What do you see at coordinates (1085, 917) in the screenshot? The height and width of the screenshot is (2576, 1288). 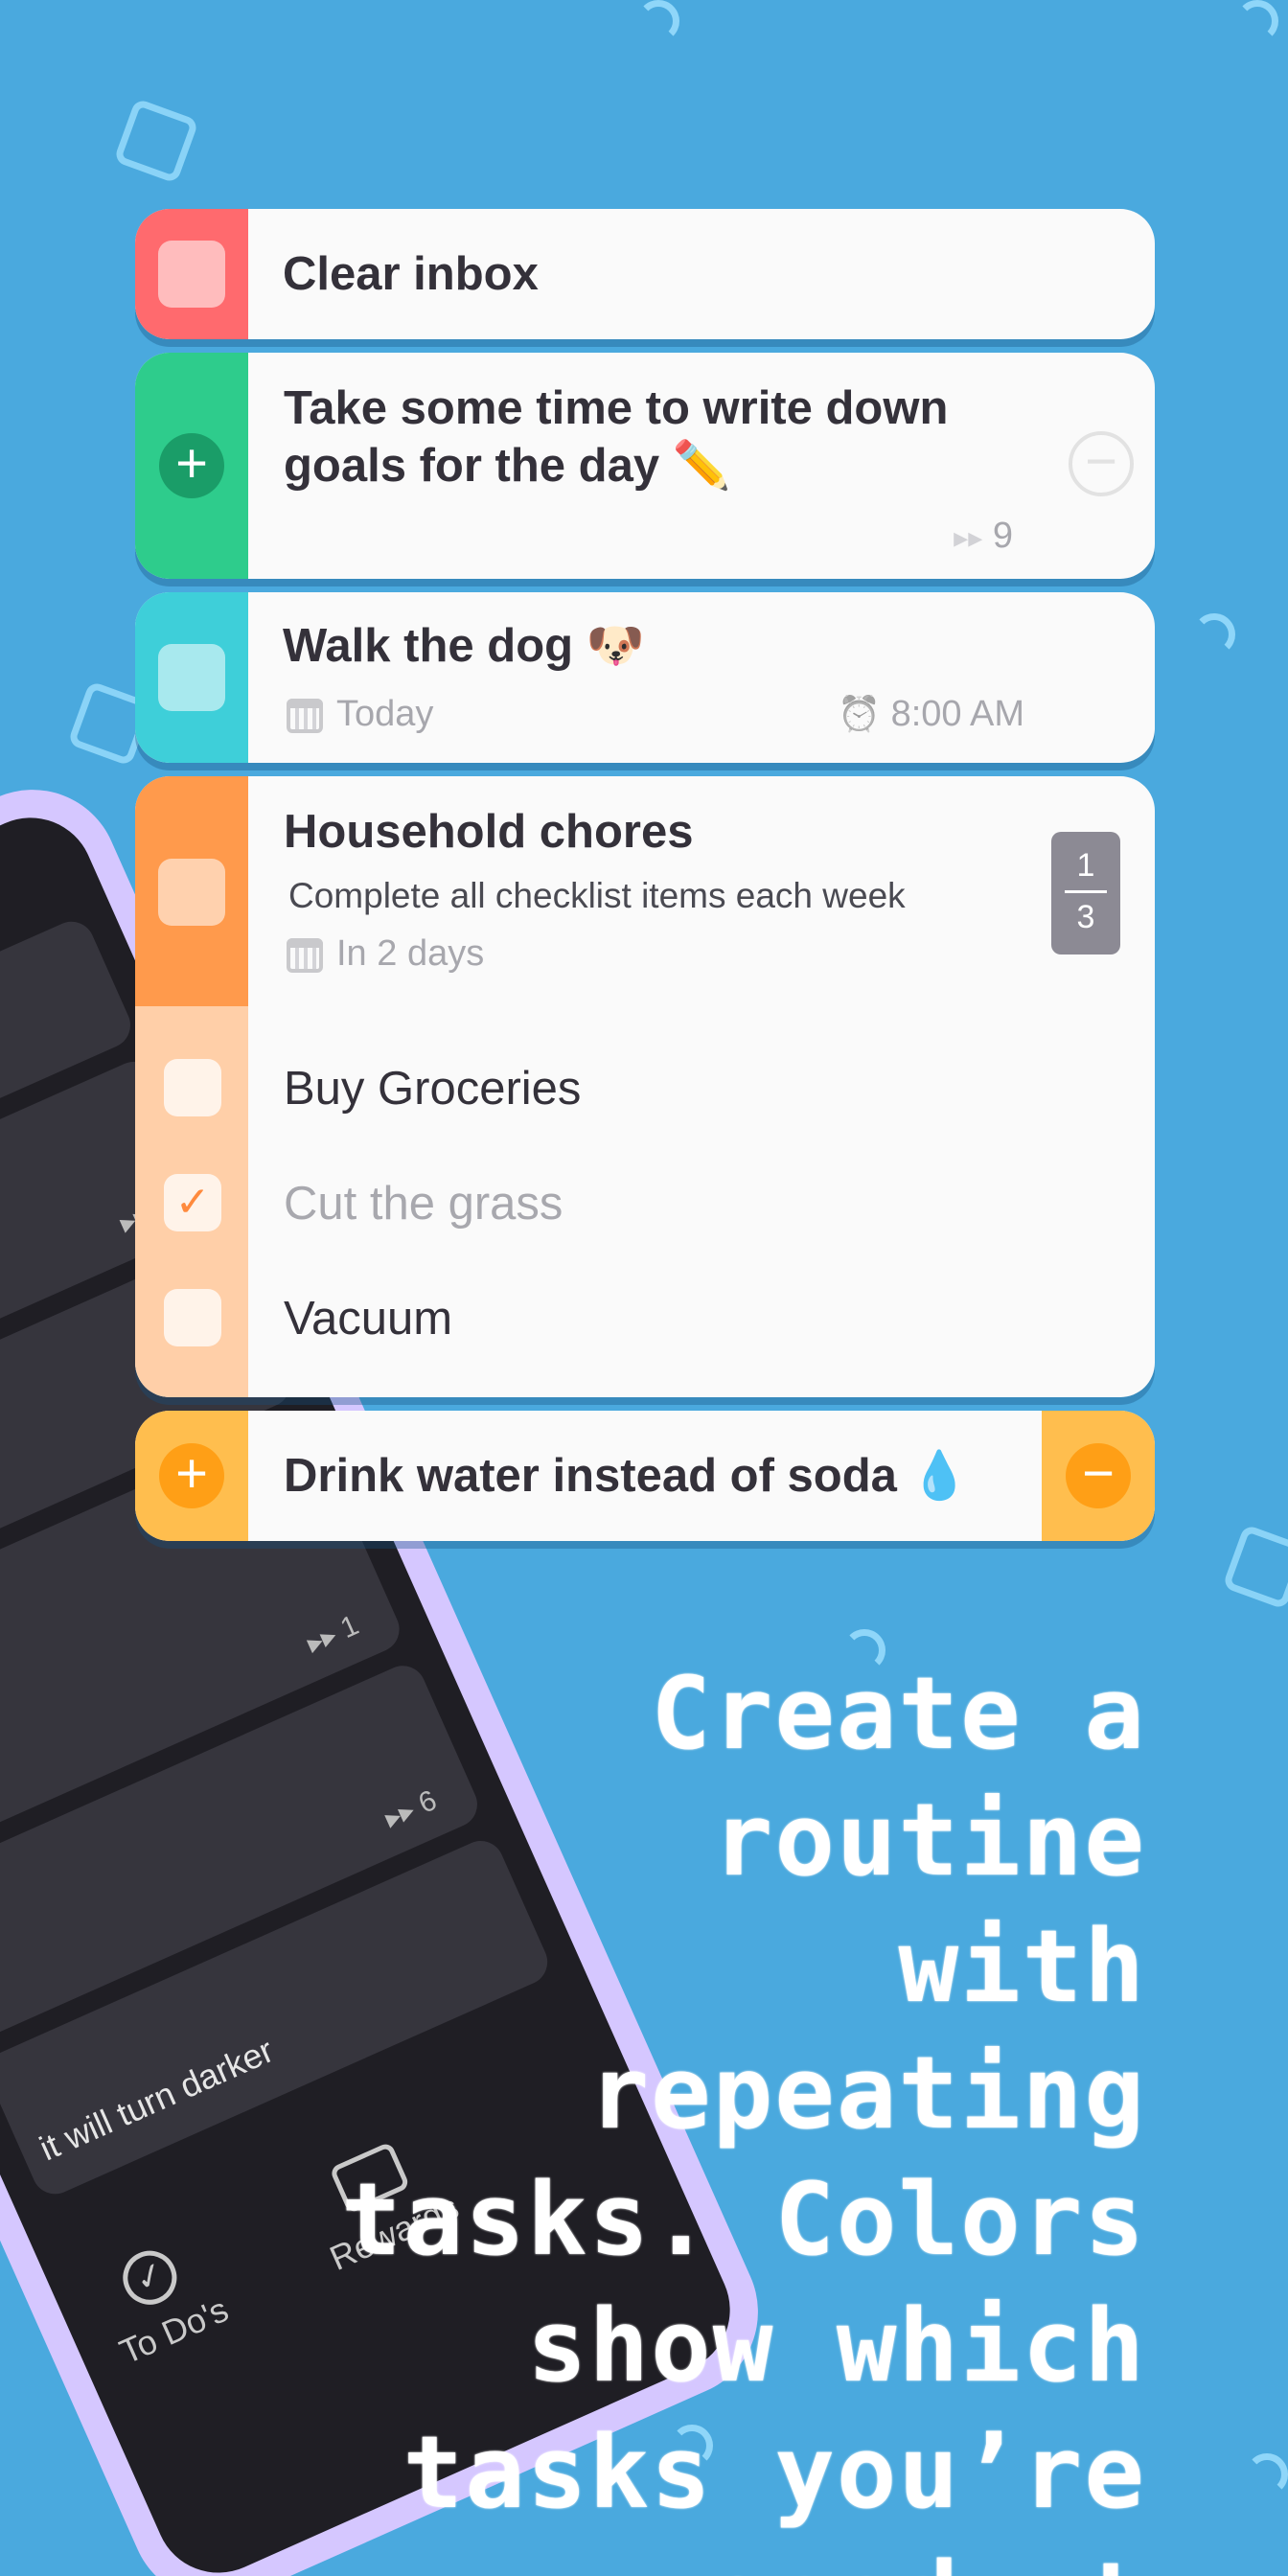 I see `progress-total: 3` at bounding box center [1085, 917].